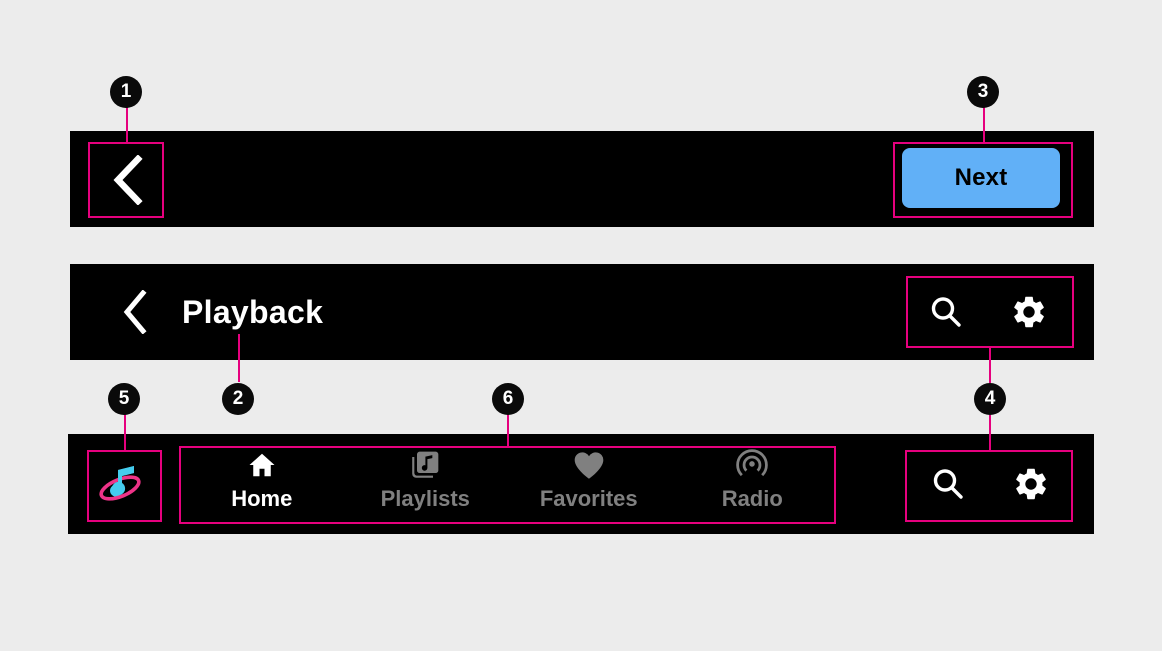 This screenshot has height=651, width=1162. What do you see at coordinates (589, 465) in the screenshot?
I see `heart-icon` at bounding box center [589, 465].